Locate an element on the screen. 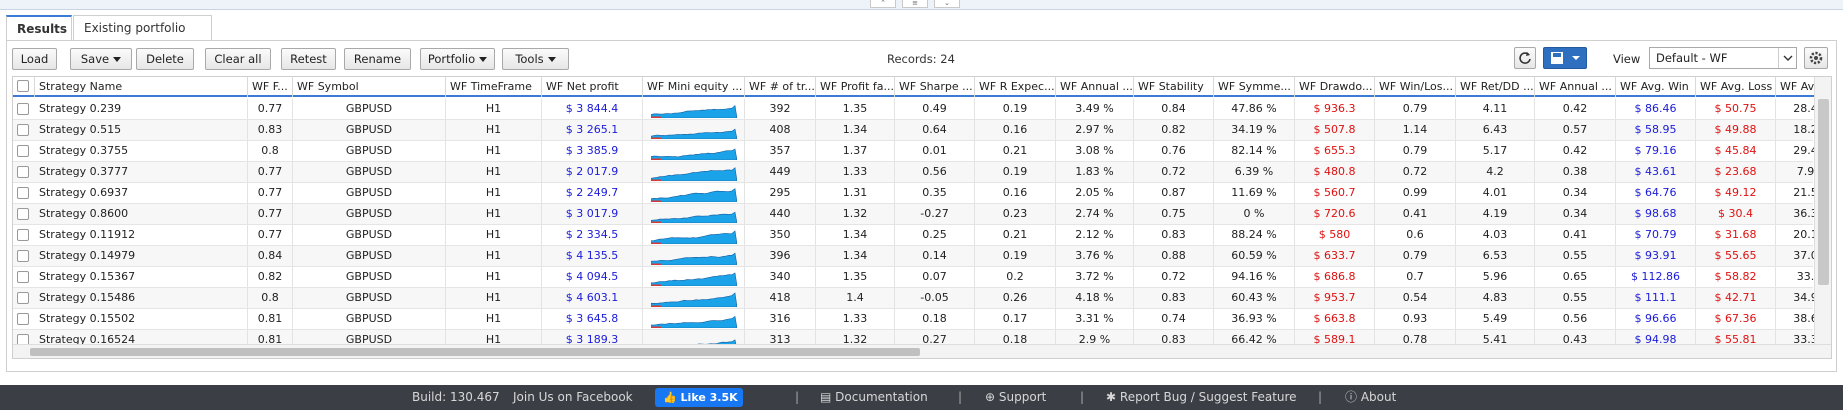 The height and width of the screenshot is (410, 1843). table-cell: 0.87 is located at coordinates (1174, 193).